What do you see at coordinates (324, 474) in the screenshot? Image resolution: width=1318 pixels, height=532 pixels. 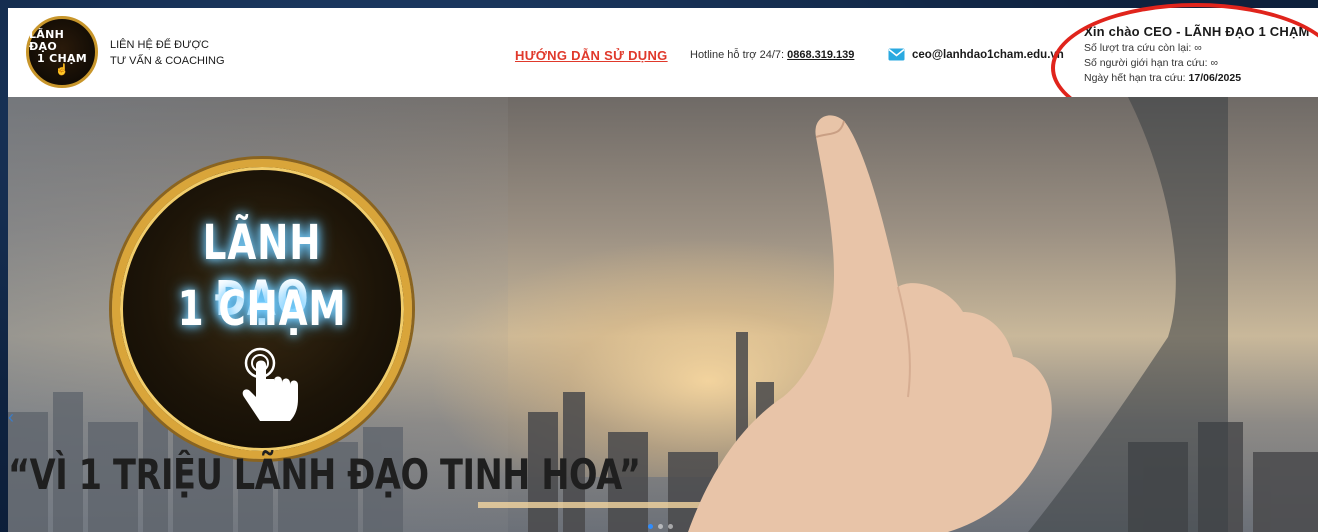 I see `banner-slogan: “VÌ 1 TRIỆU LÃNH ĐẠO TINH HOA”` at bounding box center [324, 474].